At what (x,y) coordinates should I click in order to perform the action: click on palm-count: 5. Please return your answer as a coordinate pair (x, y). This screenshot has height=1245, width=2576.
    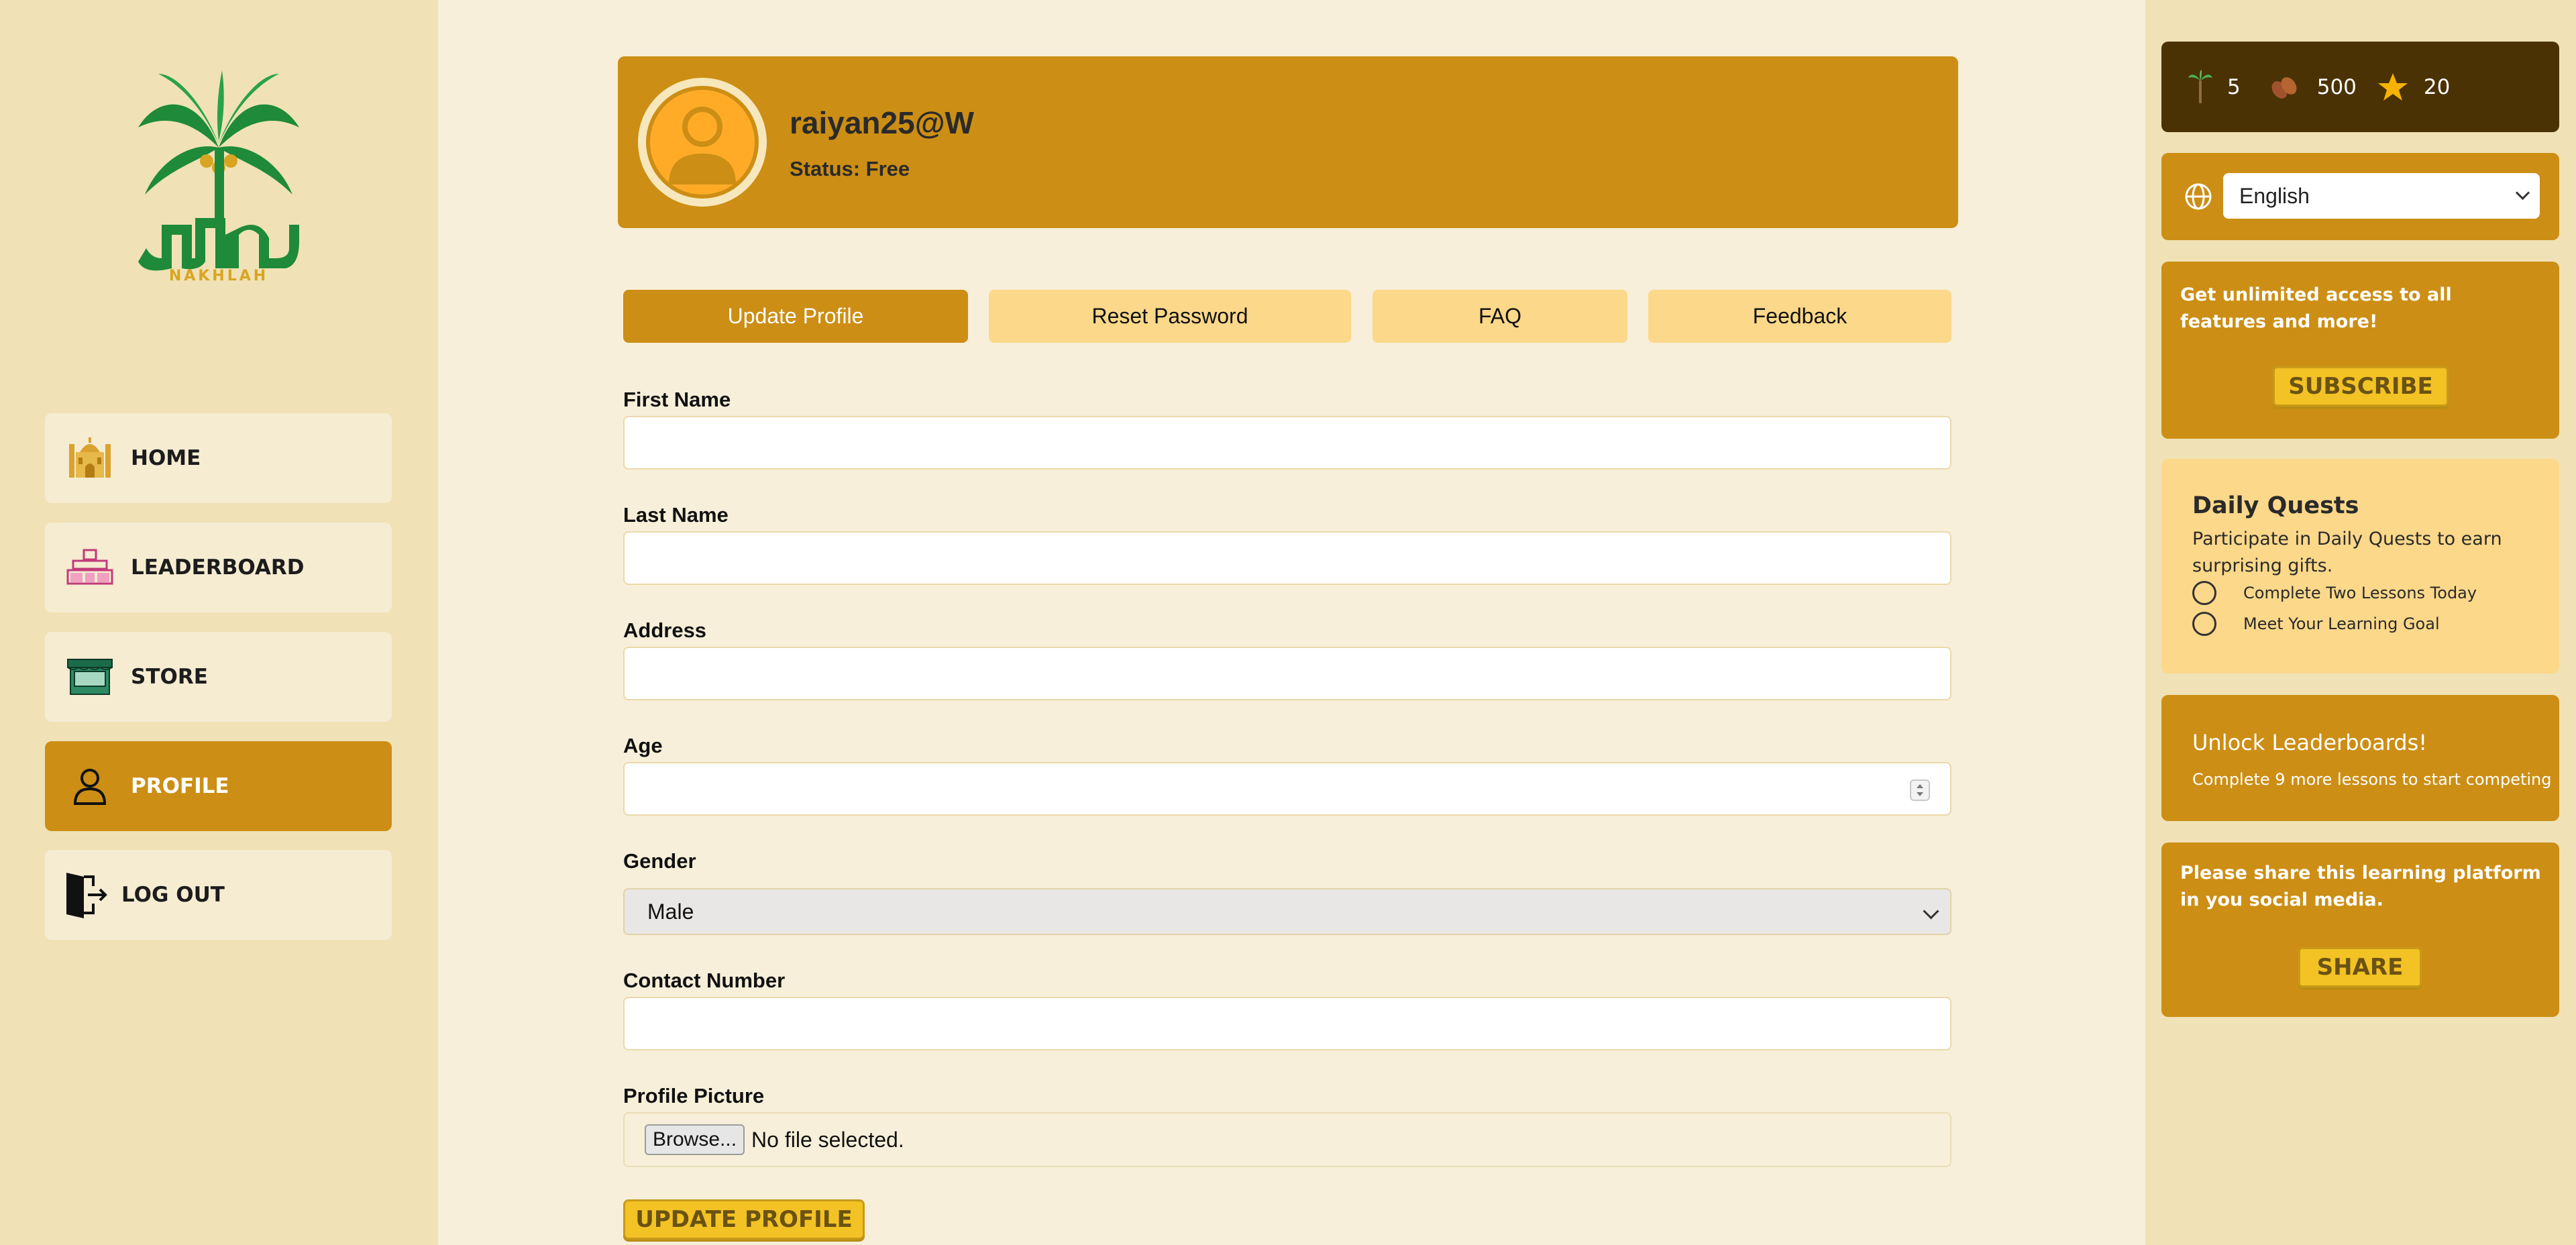
    Looking at the image, I should click on (2234, 86).